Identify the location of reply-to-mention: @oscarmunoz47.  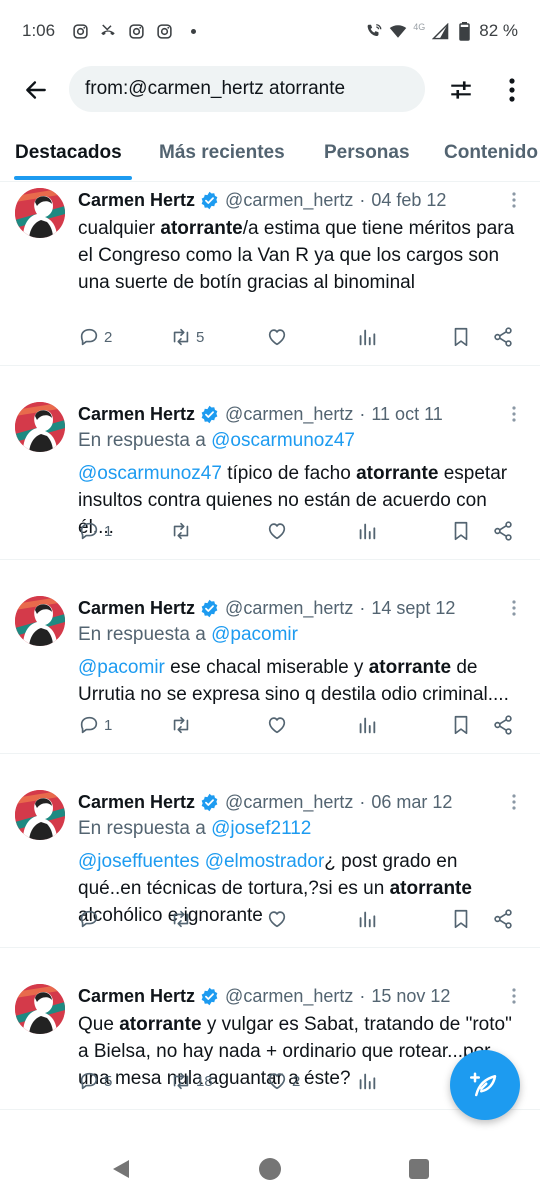
(283, 440).